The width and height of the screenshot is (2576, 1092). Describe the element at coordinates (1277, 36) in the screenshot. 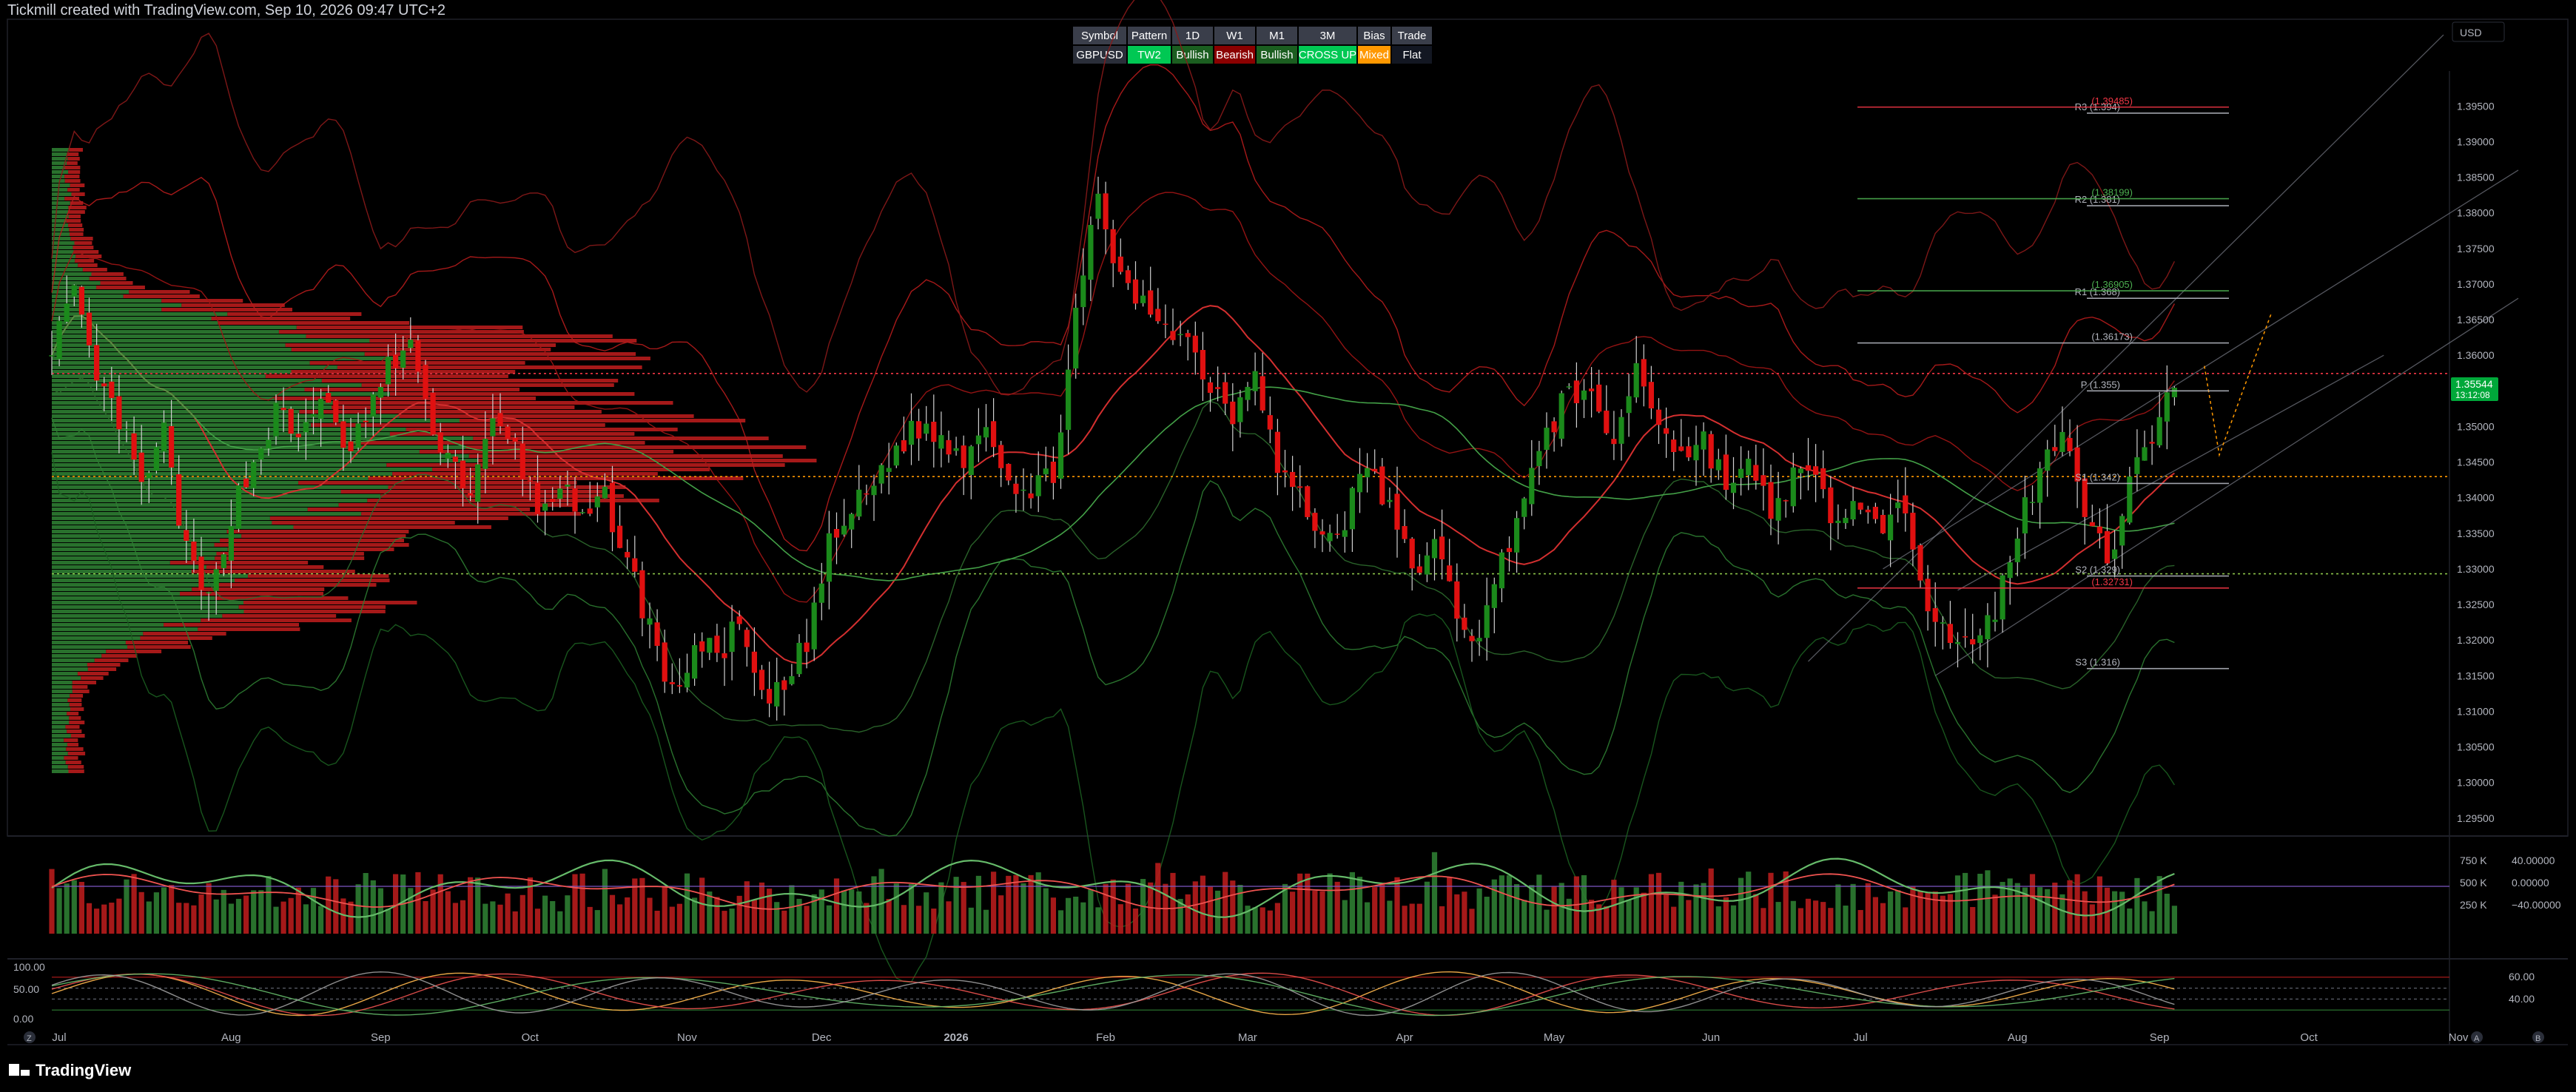

I see `table-header-label: M1` at that location.